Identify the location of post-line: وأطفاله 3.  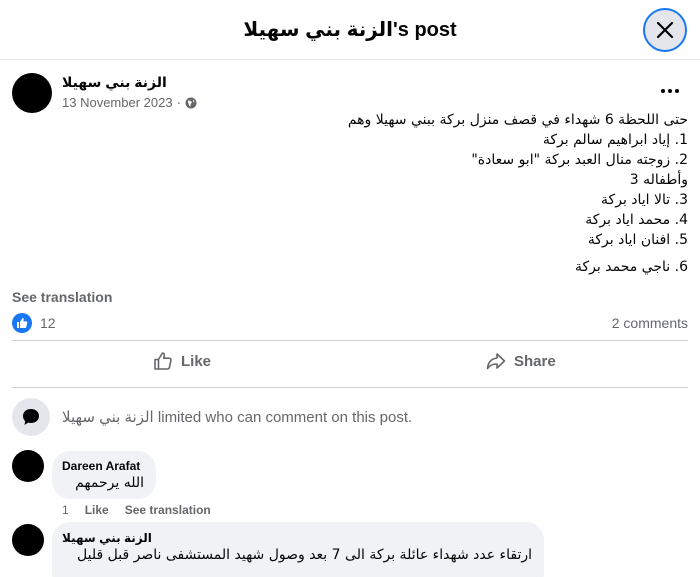
(658, 180).